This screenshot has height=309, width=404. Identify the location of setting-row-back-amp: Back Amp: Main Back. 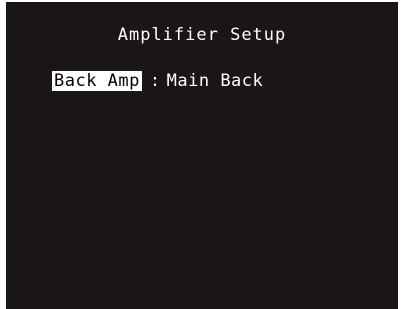
(157, 81).